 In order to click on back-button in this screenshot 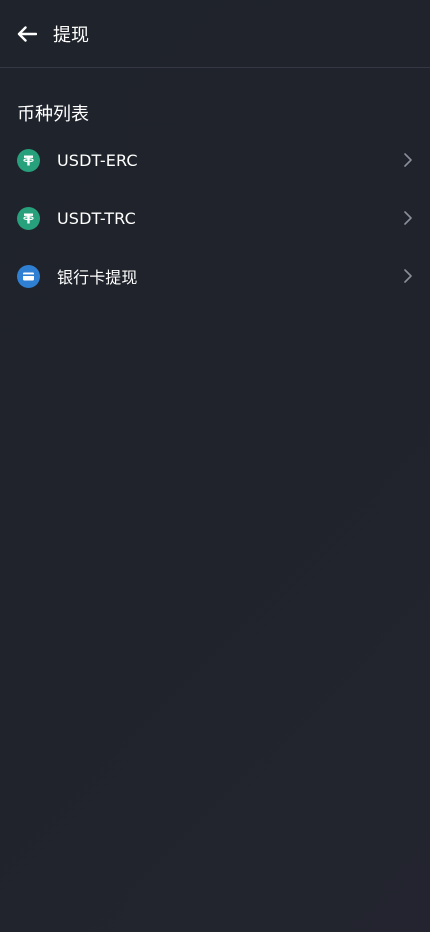, I will do `click(27, 34)`.